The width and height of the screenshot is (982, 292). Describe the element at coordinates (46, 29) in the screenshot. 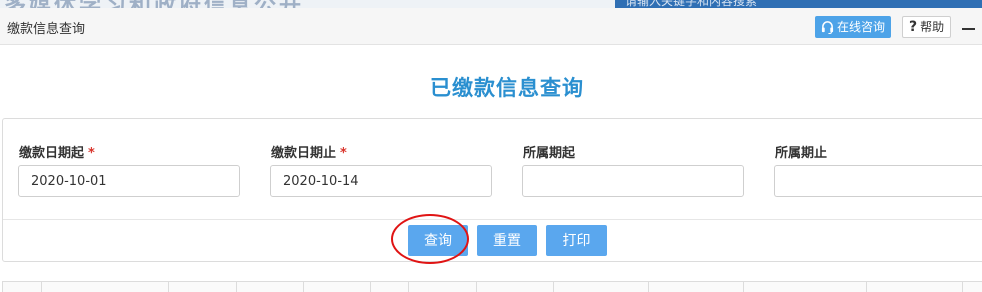

I see `dialog-title: 缴款信息查询` at that location.